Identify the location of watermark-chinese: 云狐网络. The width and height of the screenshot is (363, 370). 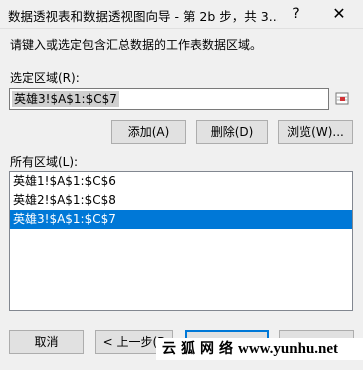
(200, 349).